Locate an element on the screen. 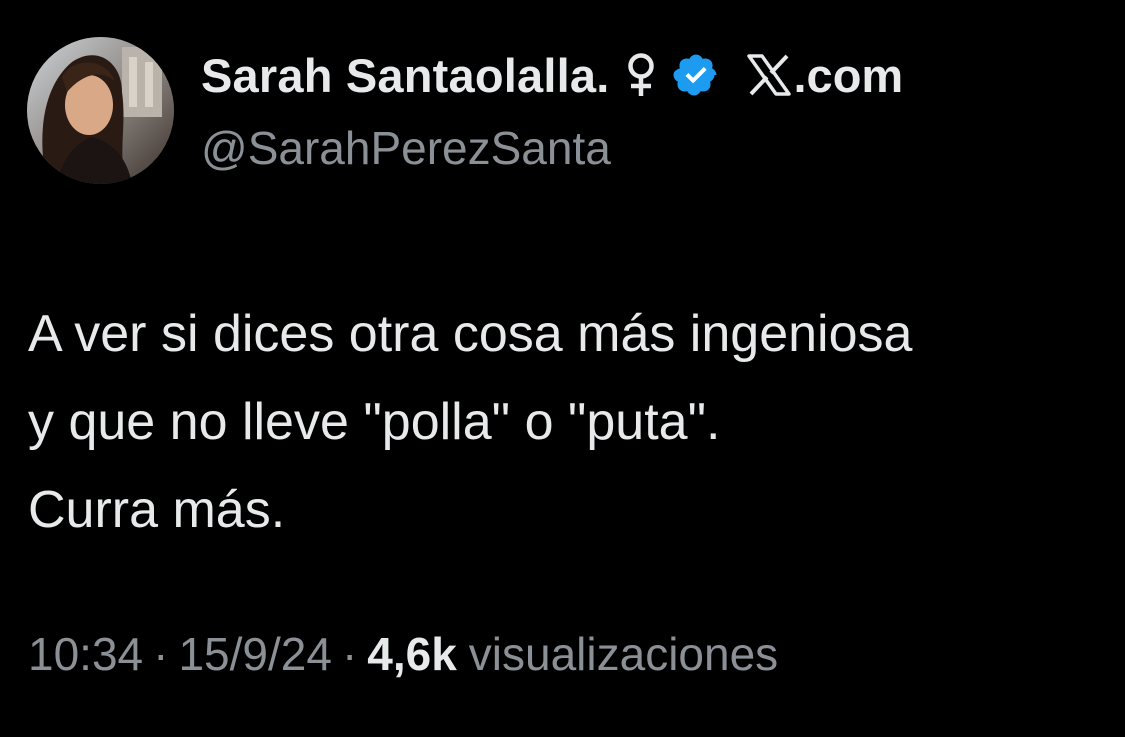 This screenshot has height=737, width=1125. tweet-text-line: y que no lleve "polla" o "puta". is located at coordinates (374, 422).